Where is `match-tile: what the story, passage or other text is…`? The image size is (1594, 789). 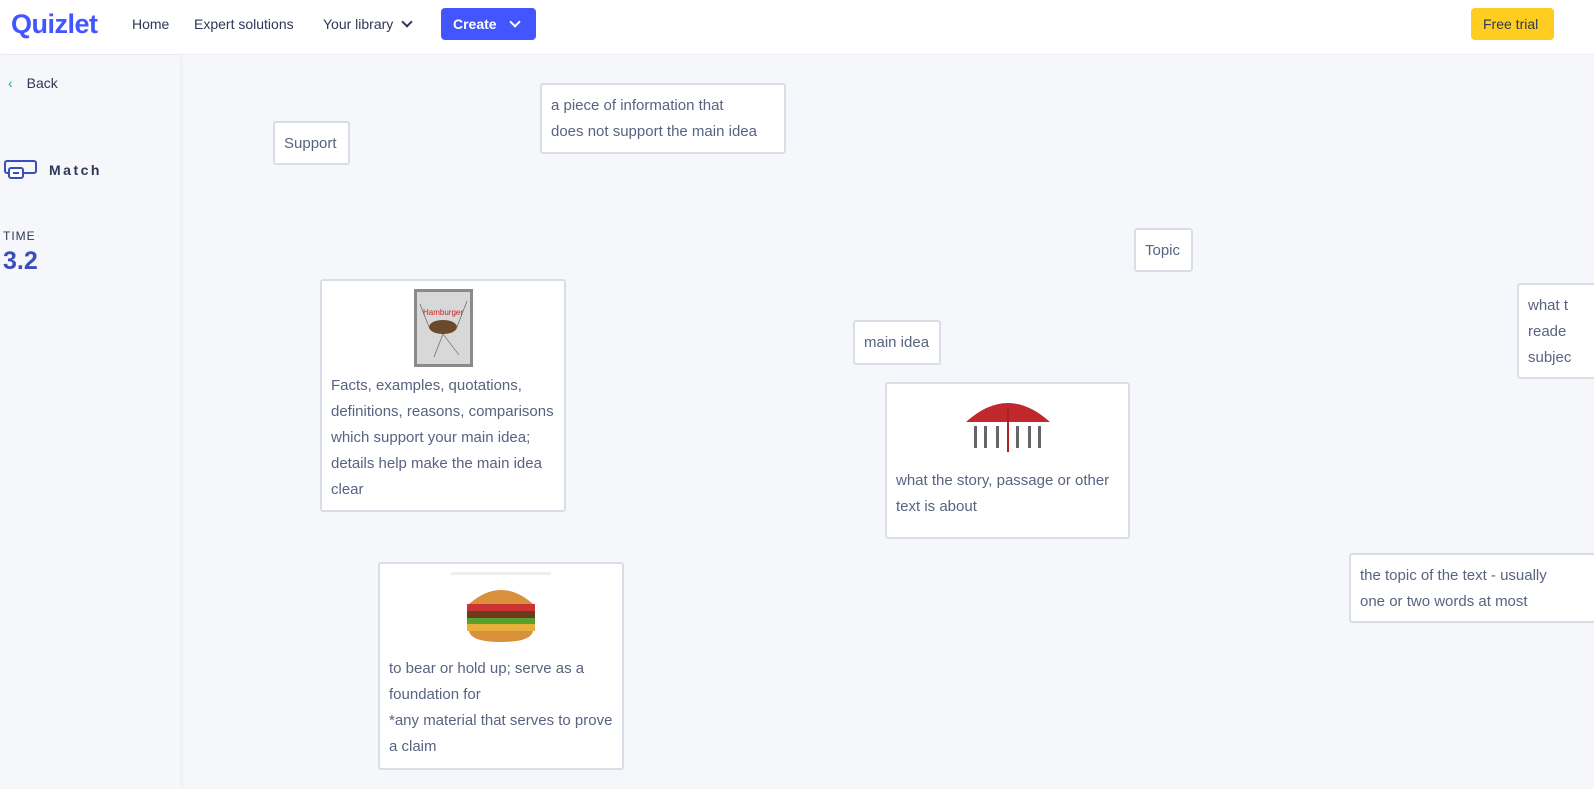 match-tile: what the story, passage or other text is… is located at coordinates (1007, 460).